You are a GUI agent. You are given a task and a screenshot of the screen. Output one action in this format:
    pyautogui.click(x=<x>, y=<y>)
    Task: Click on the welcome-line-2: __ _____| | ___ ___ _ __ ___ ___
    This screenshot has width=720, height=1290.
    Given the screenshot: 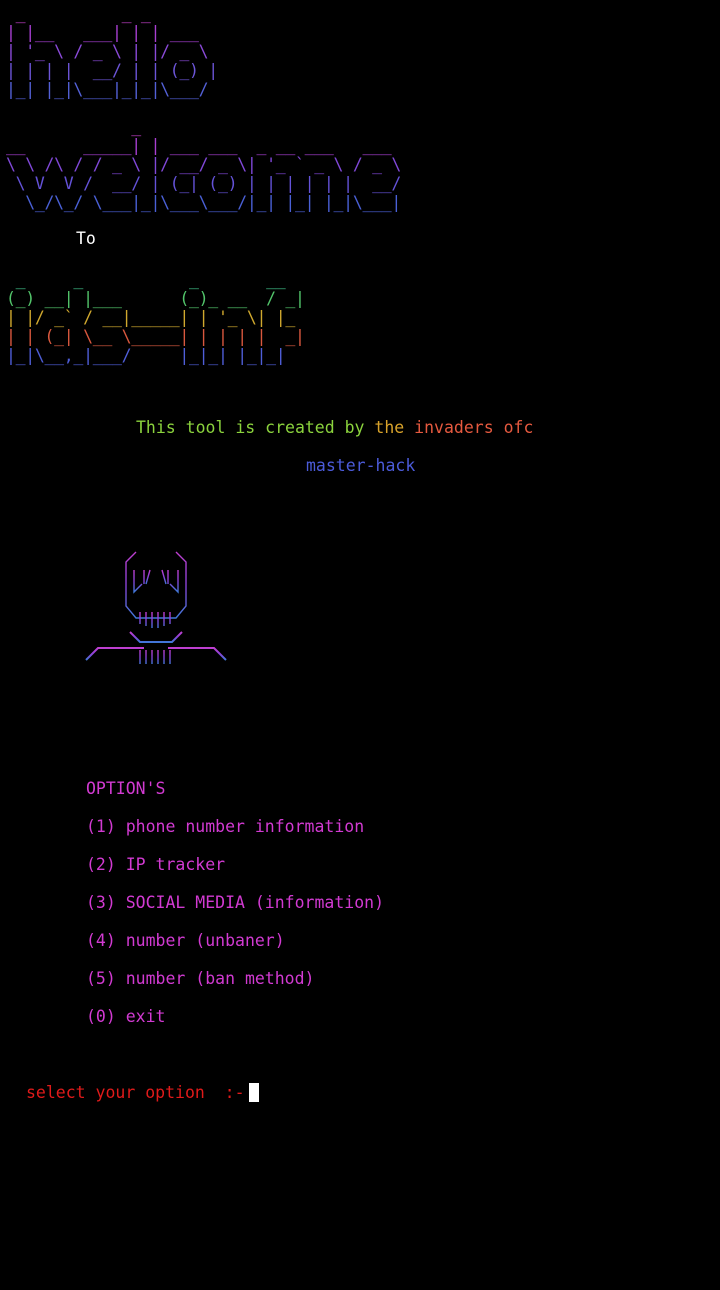 What is the action you would take?
    pyautogui.click(x=203, y=145)
    